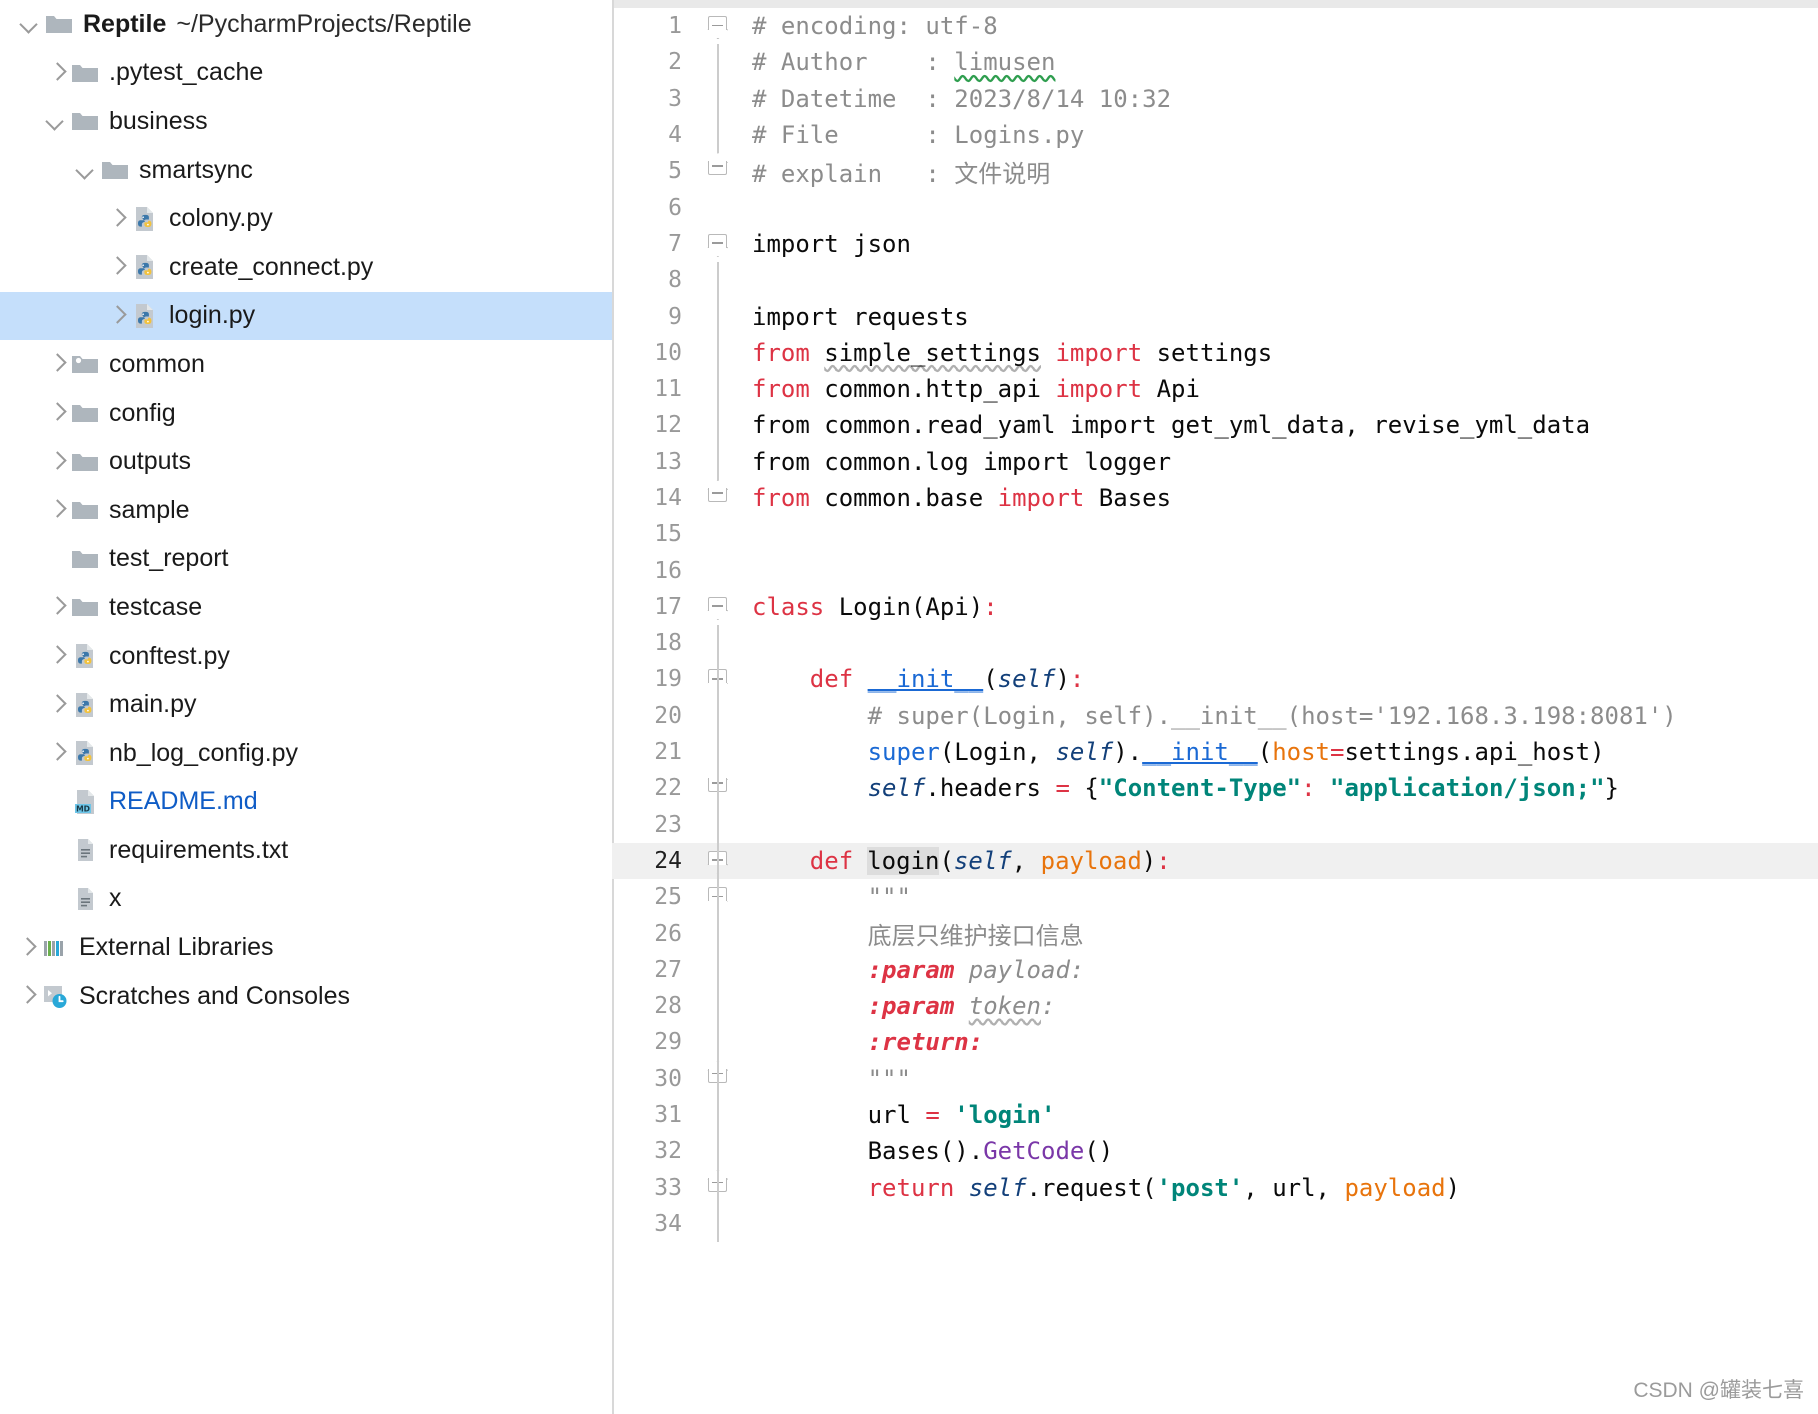  What do you see at coordinates (306, 510) in the screenshot?
I see `tree-item-sample: sample` at bounding box center [306, 510].